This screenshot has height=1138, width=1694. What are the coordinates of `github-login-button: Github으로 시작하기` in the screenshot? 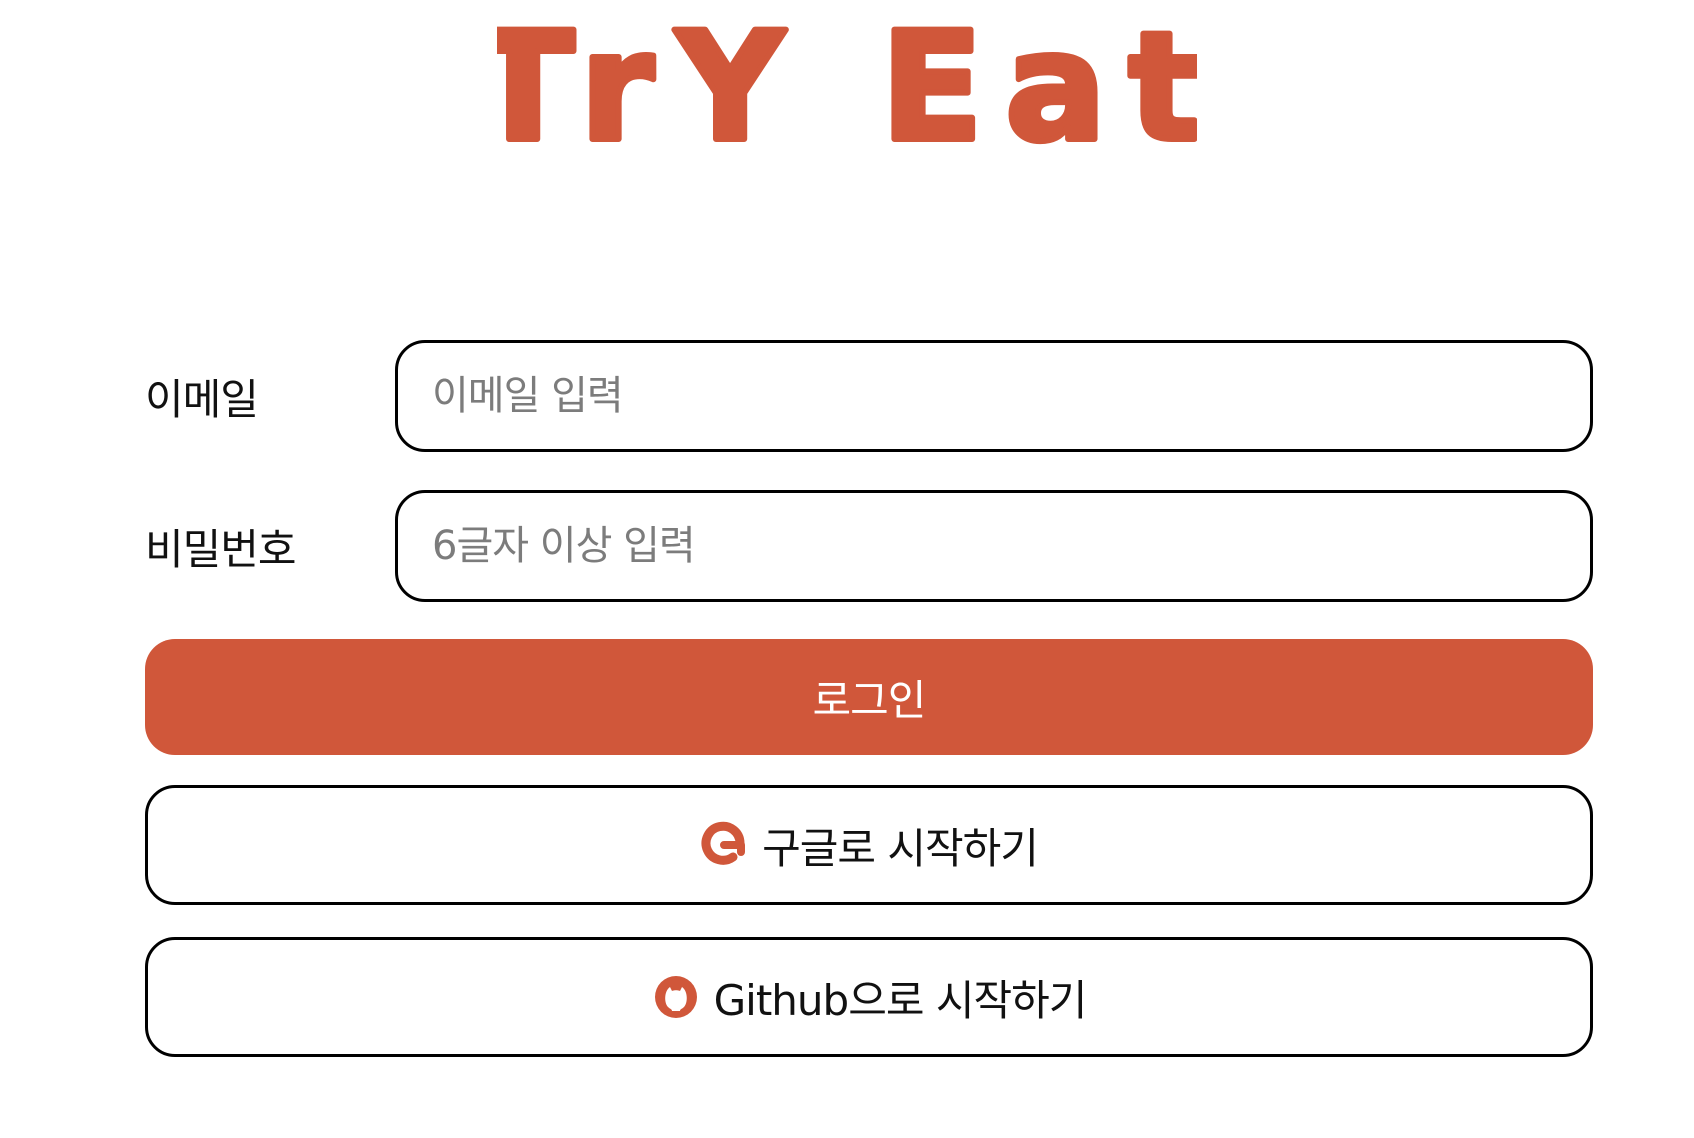 It's located at (869, 997).